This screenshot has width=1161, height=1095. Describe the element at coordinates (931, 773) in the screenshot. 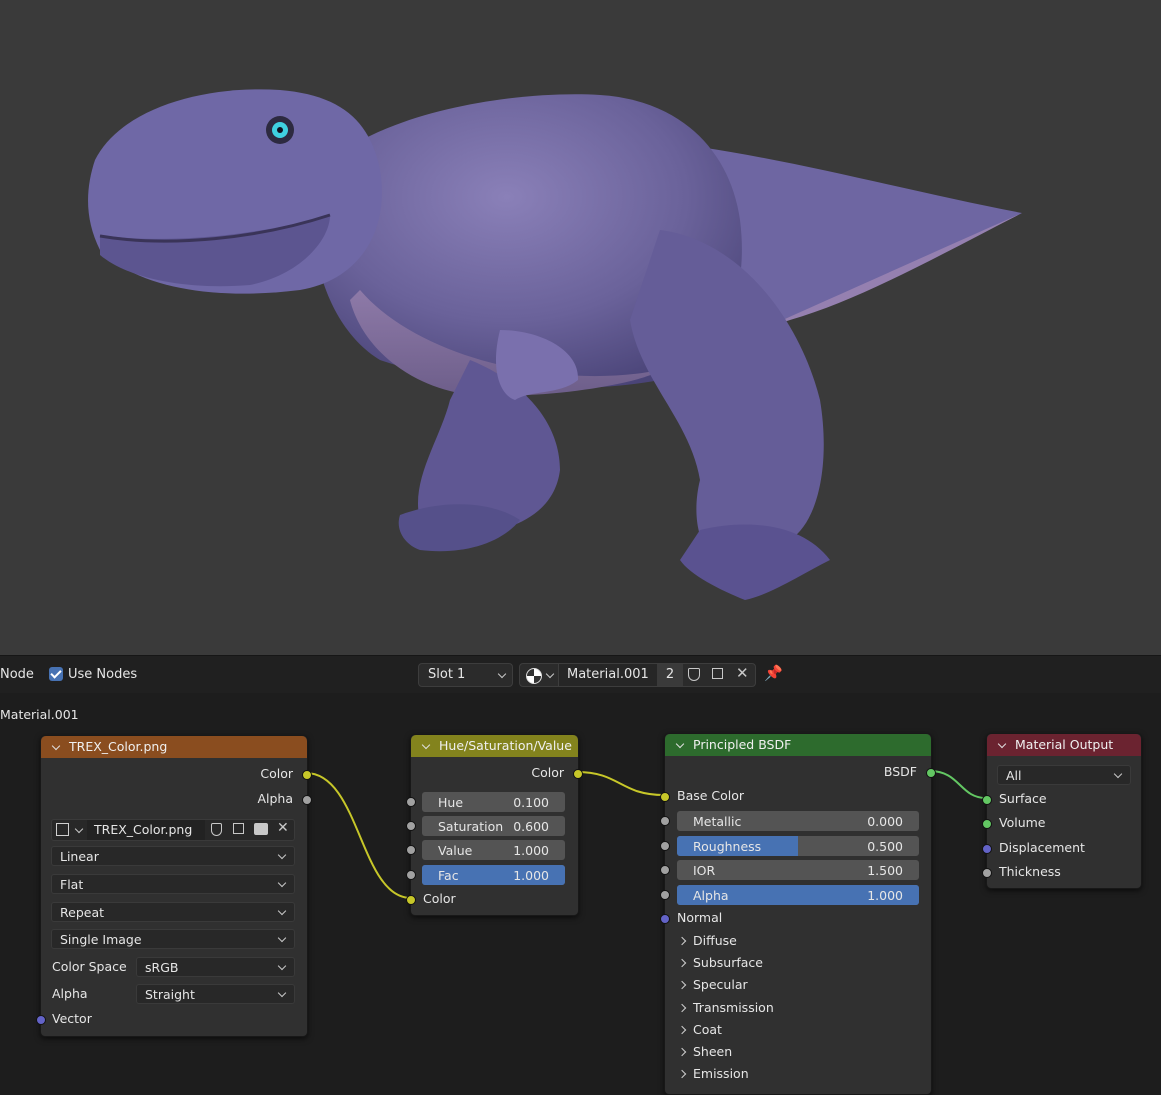

I see `bsdf-output-socket` at that location.